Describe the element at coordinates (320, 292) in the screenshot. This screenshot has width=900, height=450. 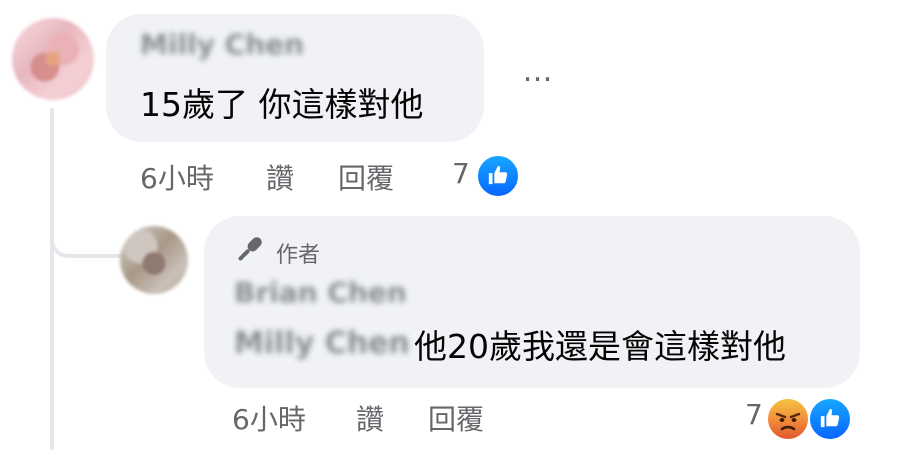
I see `reply-author-name: Brian Chen` at that location.